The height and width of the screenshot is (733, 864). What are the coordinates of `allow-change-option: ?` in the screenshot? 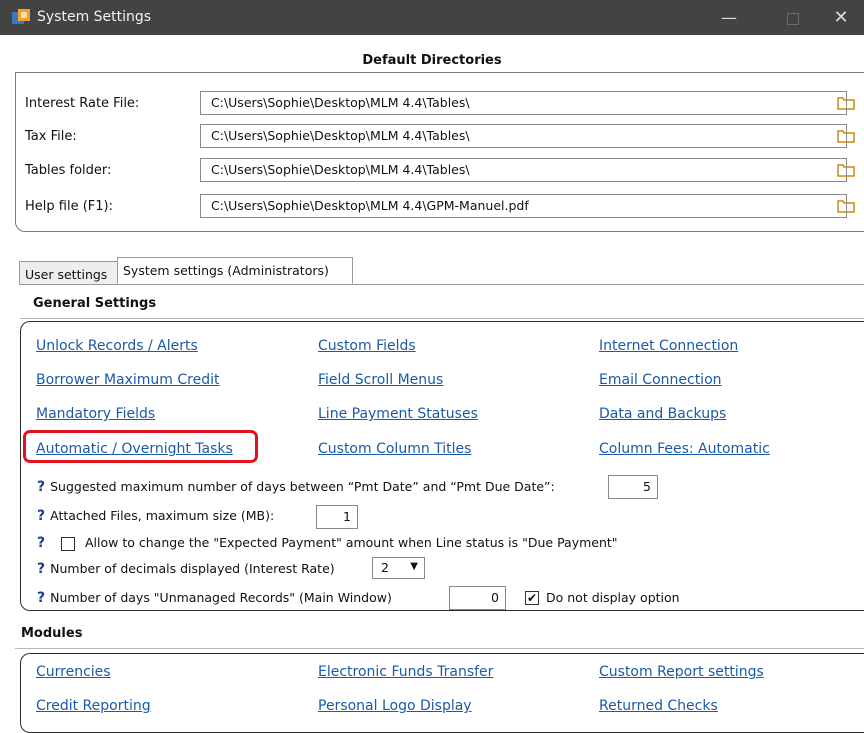 It's located at (43, 543).